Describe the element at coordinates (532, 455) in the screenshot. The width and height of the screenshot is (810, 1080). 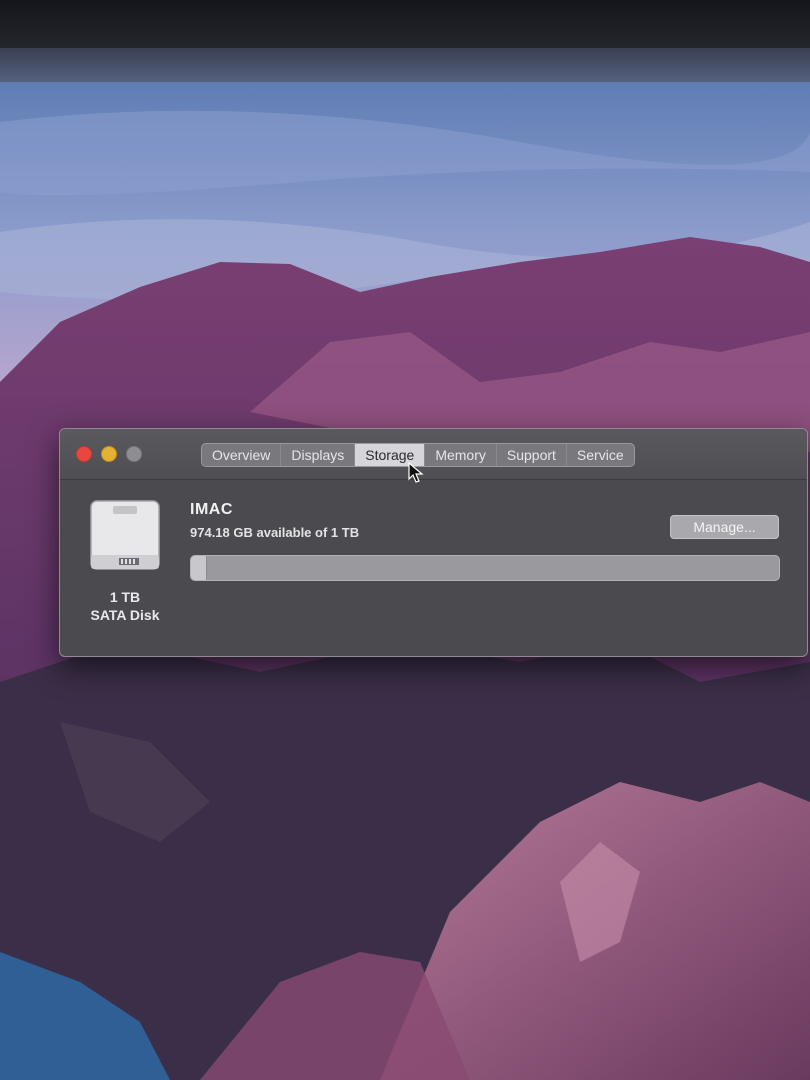
I see `tab-support: Support` at that location.